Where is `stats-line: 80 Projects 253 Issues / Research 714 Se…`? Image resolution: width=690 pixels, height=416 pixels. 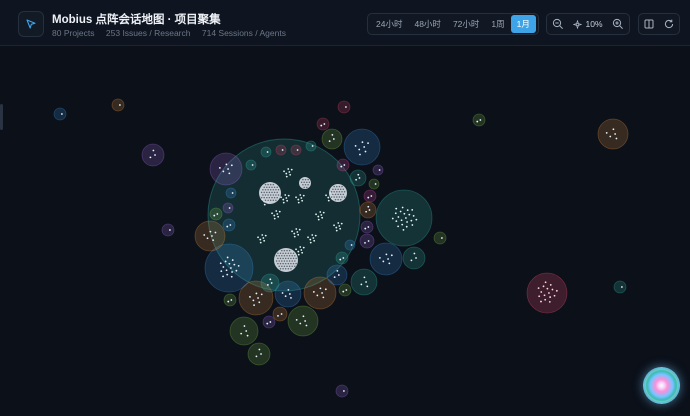
stats-line: 80 Projects 253 Issues / Research 714 Se… is located at coordinates (173, 33).